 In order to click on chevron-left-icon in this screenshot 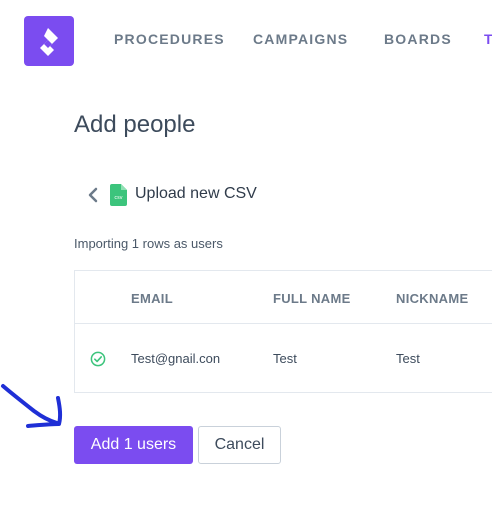, I will do `click(93, 195)`.